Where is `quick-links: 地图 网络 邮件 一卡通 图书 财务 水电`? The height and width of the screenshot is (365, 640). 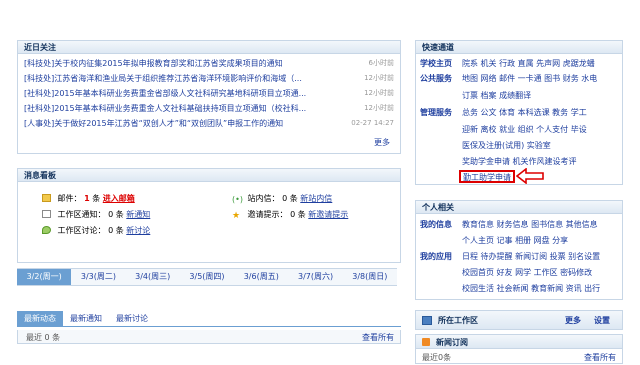
quick-links: 地图 网络 邮件 一卡通 图书 财务 水电 is located at coordinates (529, 78).